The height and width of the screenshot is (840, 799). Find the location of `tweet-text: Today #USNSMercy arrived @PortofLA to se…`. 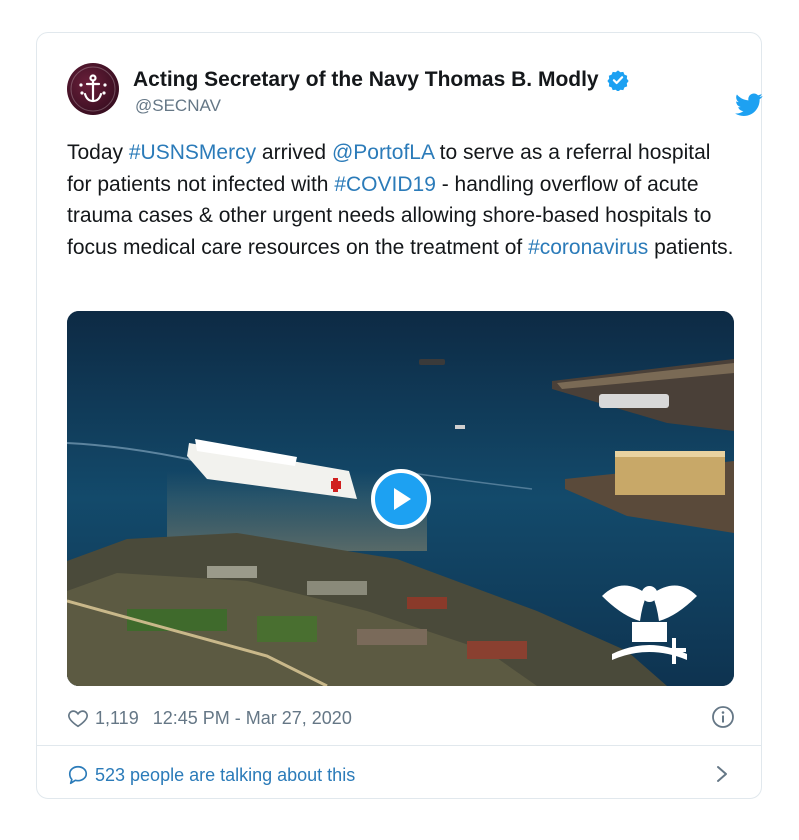

tweet-text: Today #USNSMercy arrived @PortofLA to se… is located at coordinates (403, 200).